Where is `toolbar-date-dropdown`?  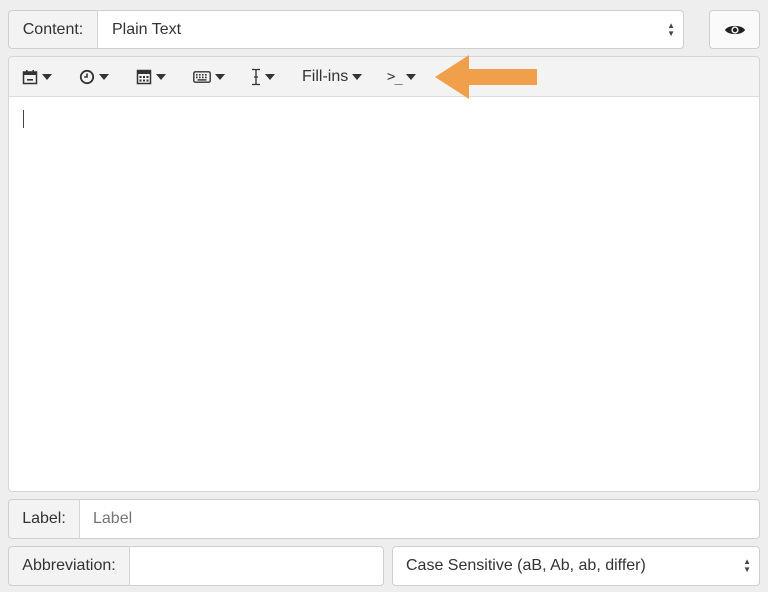
toolbar-date-dropdown is located at coordinates (37, 77).